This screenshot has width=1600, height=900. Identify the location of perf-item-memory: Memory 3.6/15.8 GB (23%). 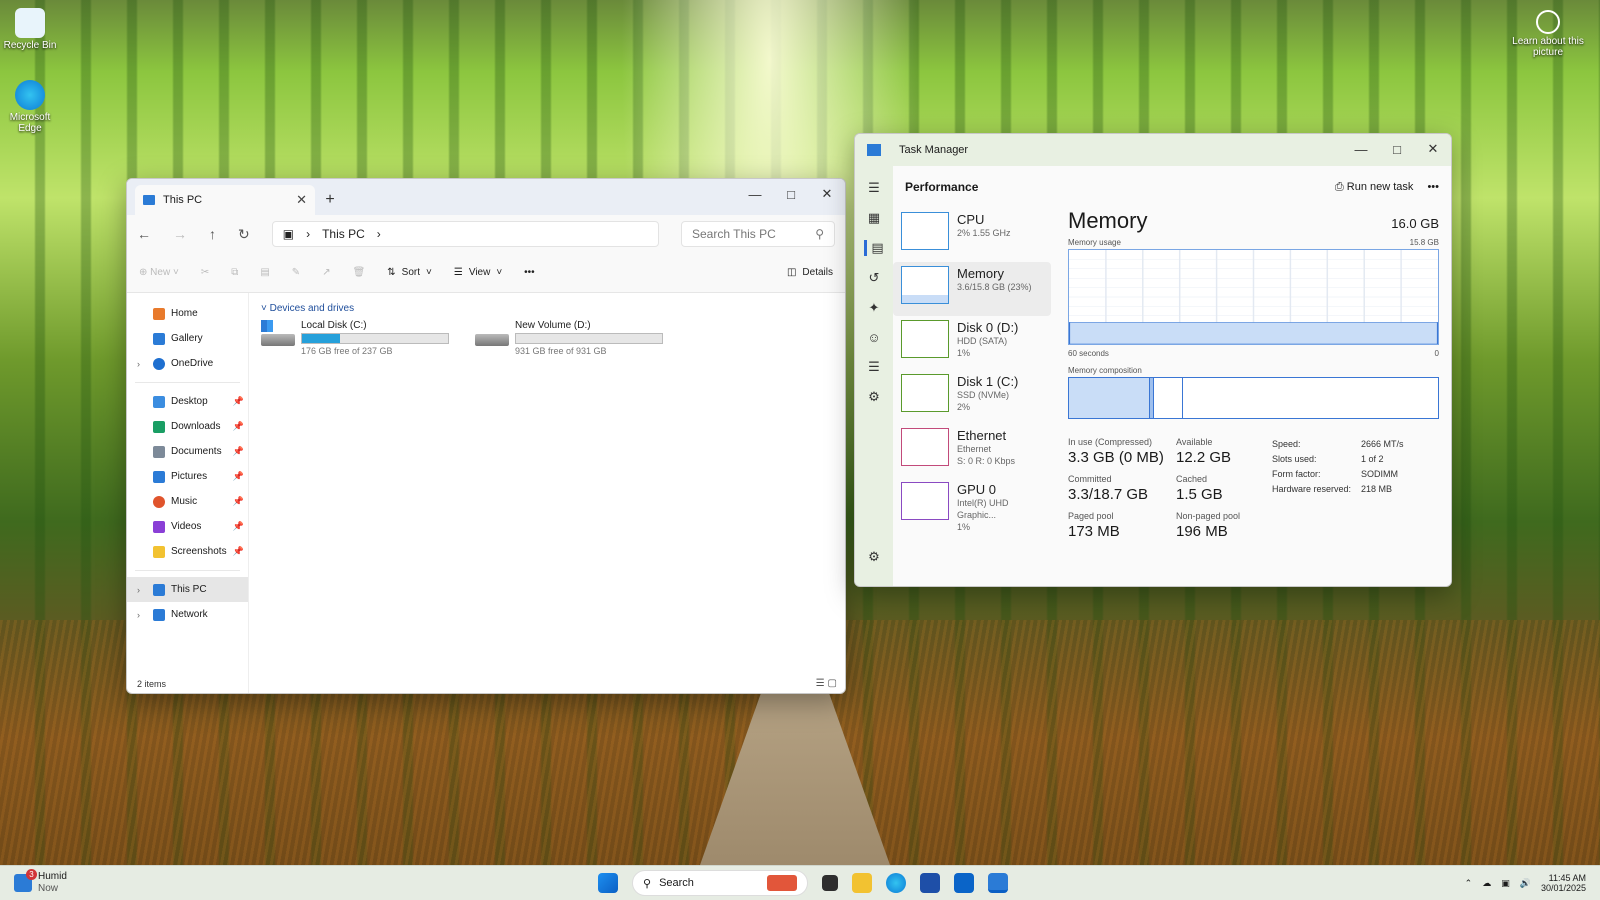
(972, 289).